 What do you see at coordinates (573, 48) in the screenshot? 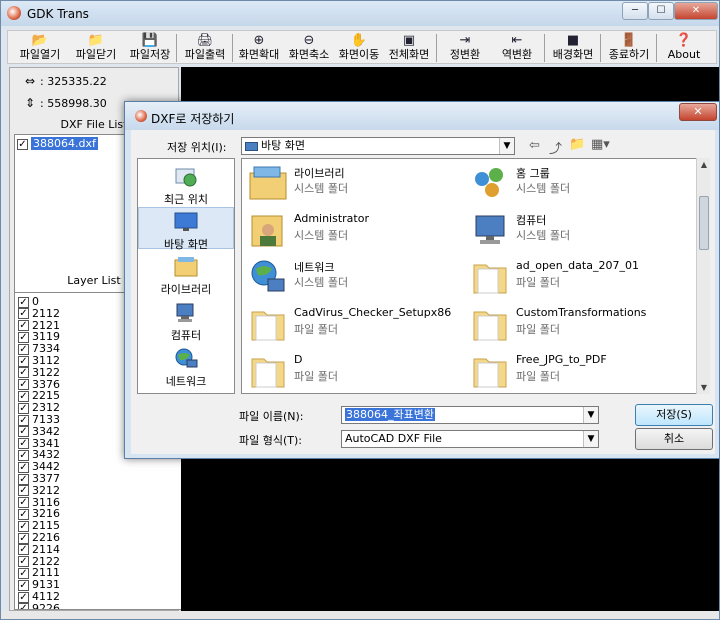
I see `background-button: ■ 배경화면` at bounding box center [573, 48].